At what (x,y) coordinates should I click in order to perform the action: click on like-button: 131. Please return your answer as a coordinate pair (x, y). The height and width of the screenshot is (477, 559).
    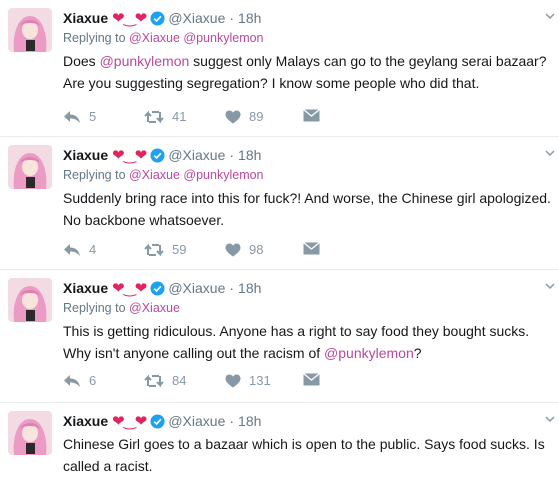
    Looking at the image, I should click on (248, 380).